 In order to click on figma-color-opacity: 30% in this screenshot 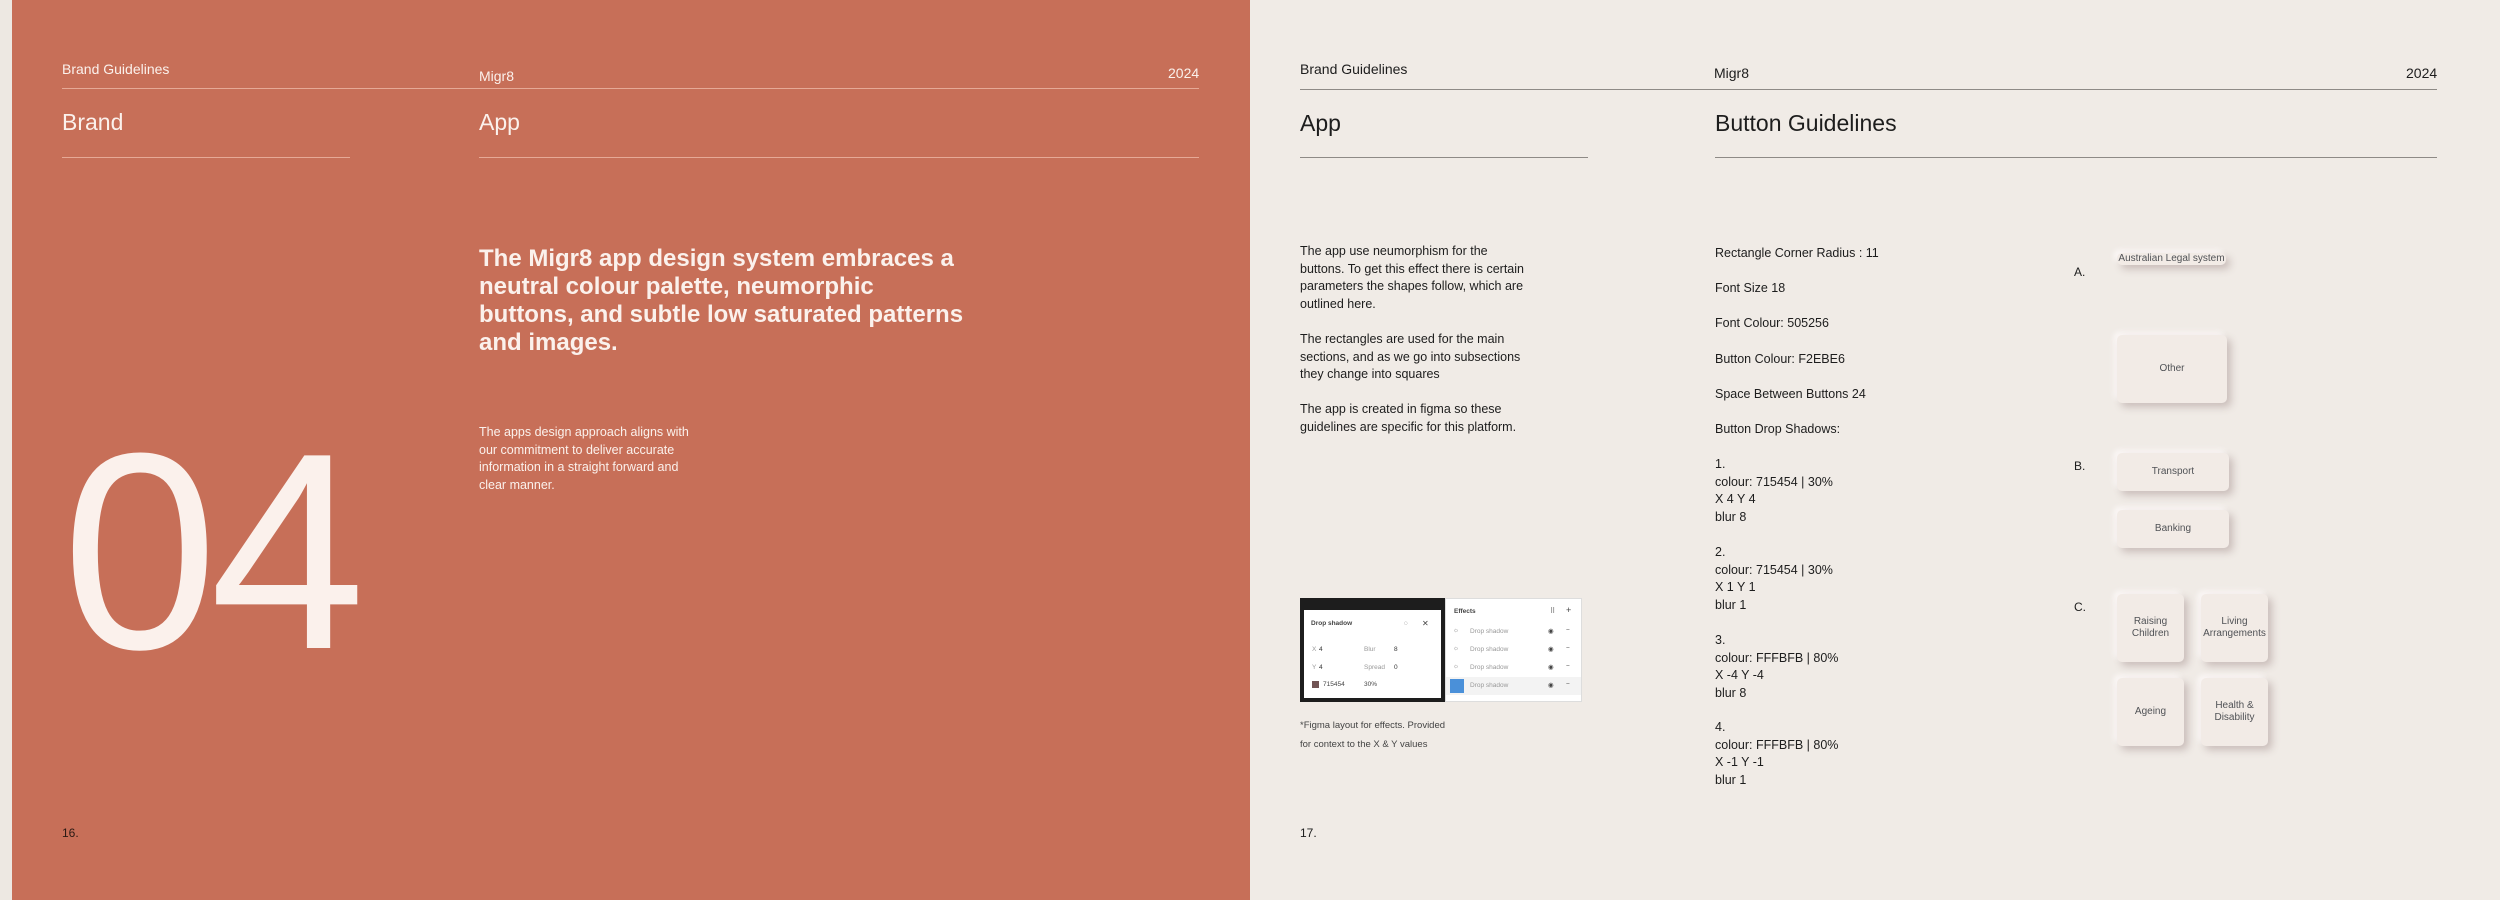, I will do `click(1370, 684)`.